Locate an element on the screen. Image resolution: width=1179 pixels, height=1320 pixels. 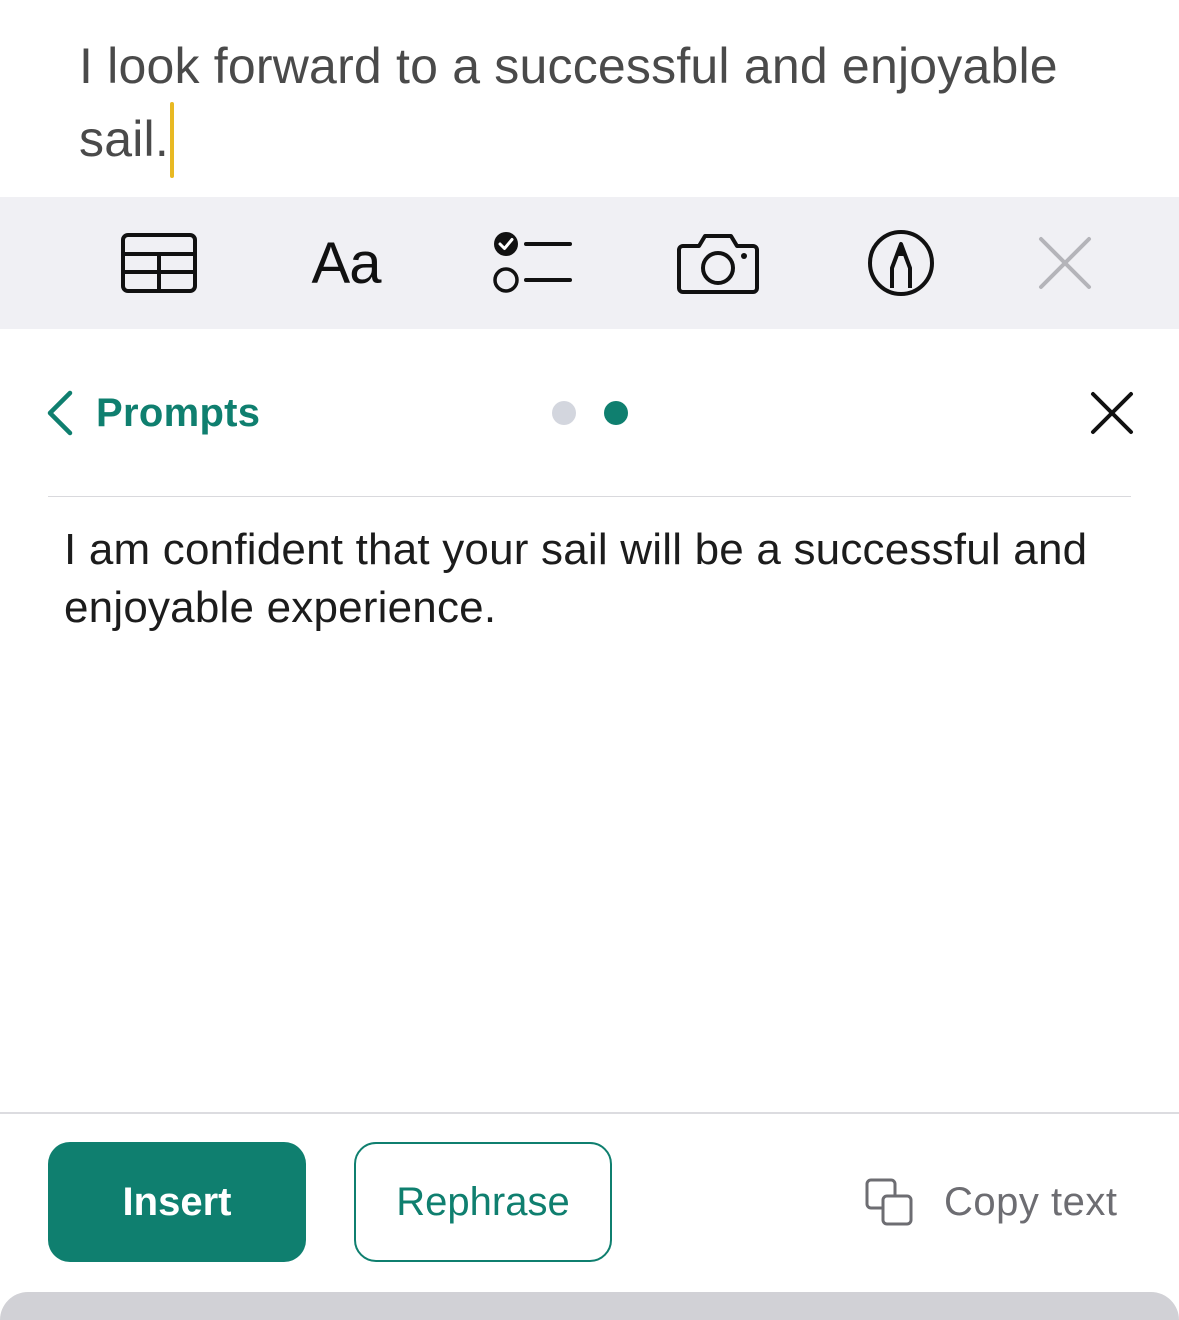
checklist-button is located at coordinates (532, 263).